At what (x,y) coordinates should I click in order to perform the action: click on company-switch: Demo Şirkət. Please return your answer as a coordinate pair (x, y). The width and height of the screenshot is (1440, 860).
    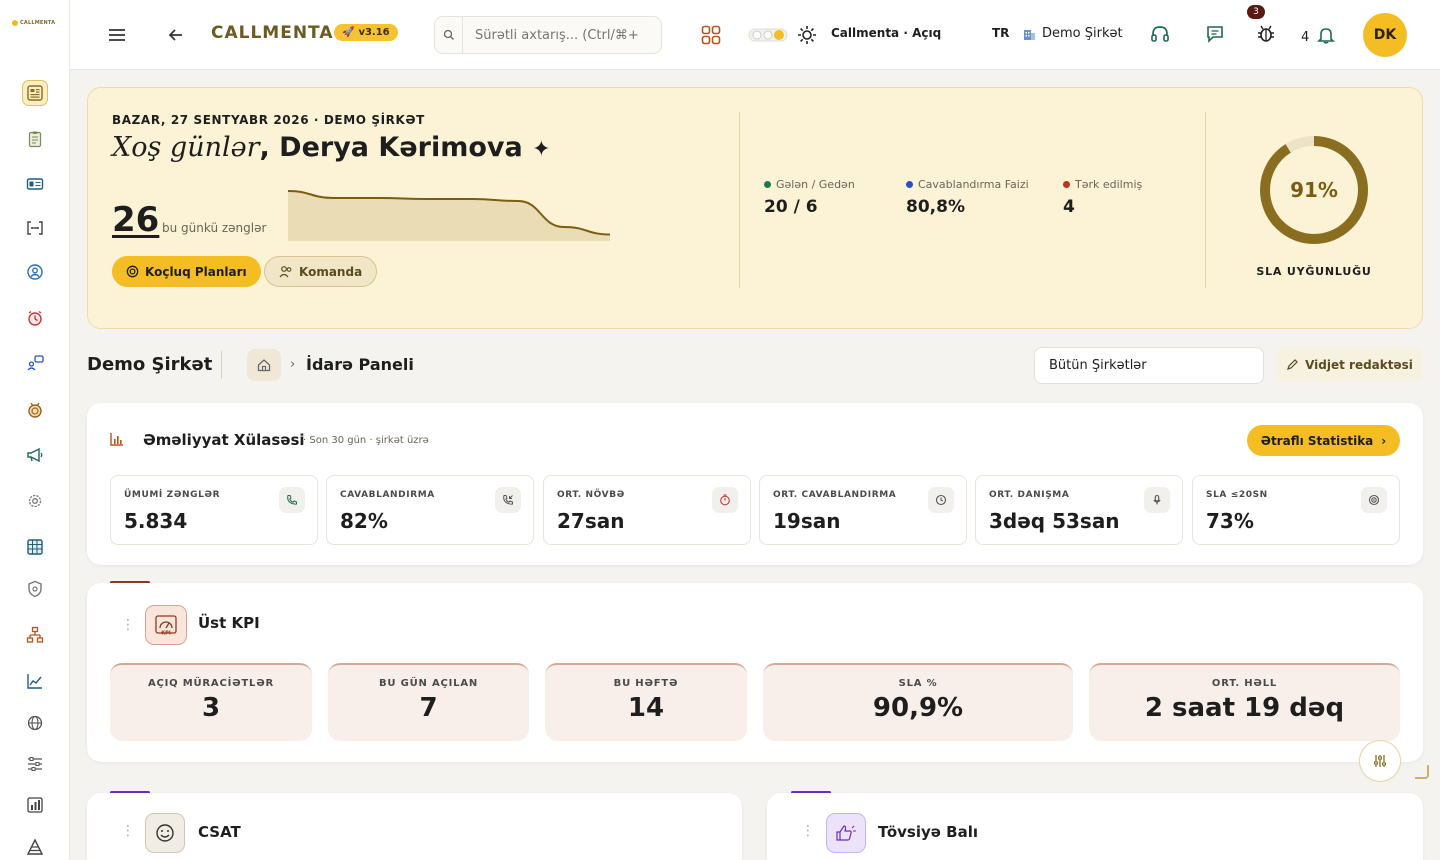
    Looking at the image, I should click on (1073, 33).